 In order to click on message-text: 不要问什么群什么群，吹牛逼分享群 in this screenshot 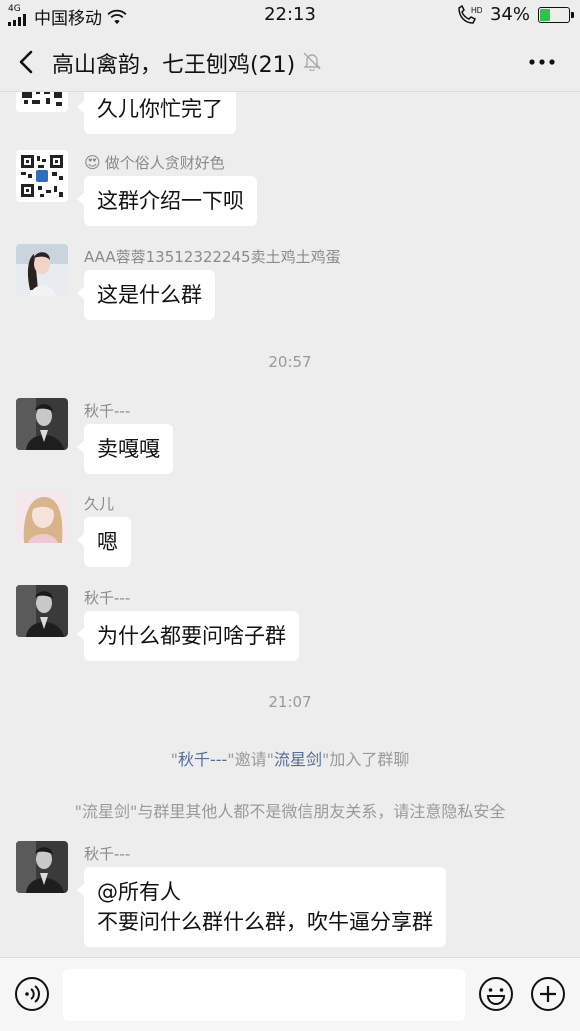, I will do `click(265, 922)`.